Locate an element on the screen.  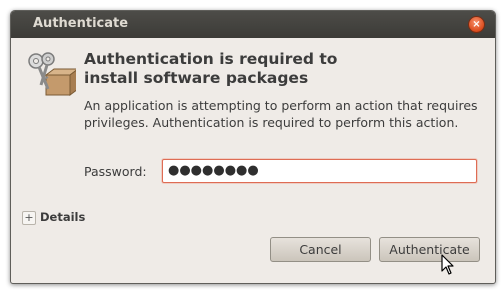
authenticate-button: Authenticate is located at coordinates (429, 249).